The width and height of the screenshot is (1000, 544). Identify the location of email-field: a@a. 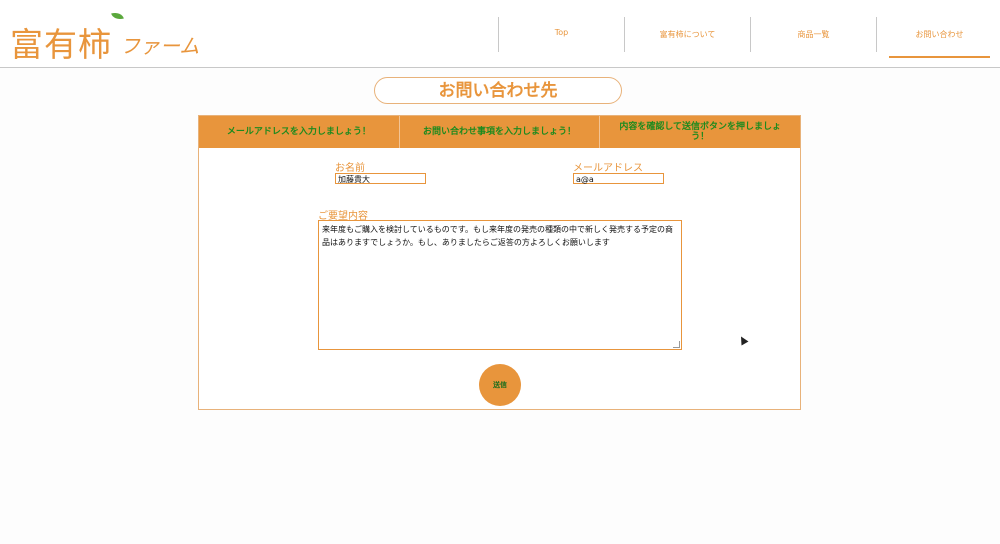
(618, 178).